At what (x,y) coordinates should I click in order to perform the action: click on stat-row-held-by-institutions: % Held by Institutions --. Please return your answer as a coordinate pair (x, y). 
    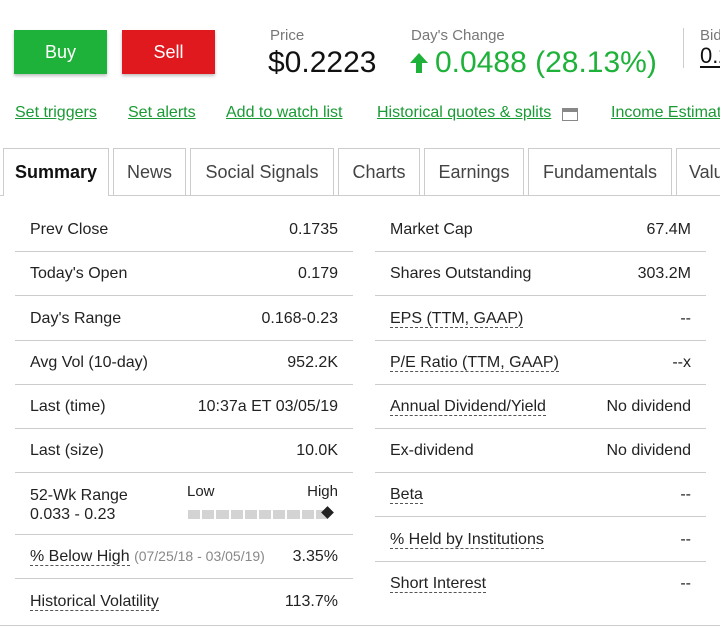
    Looking at the image, I should click on (540, 540).